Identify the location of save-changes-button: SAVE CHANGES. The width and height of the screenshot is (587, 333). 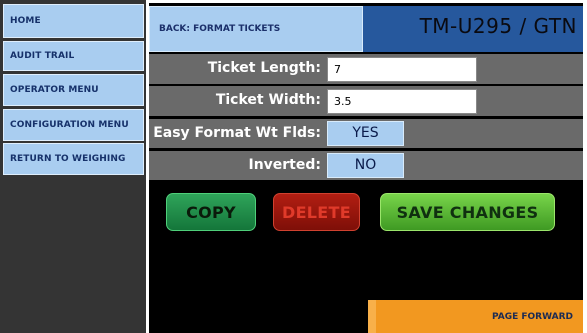
(467, 212).